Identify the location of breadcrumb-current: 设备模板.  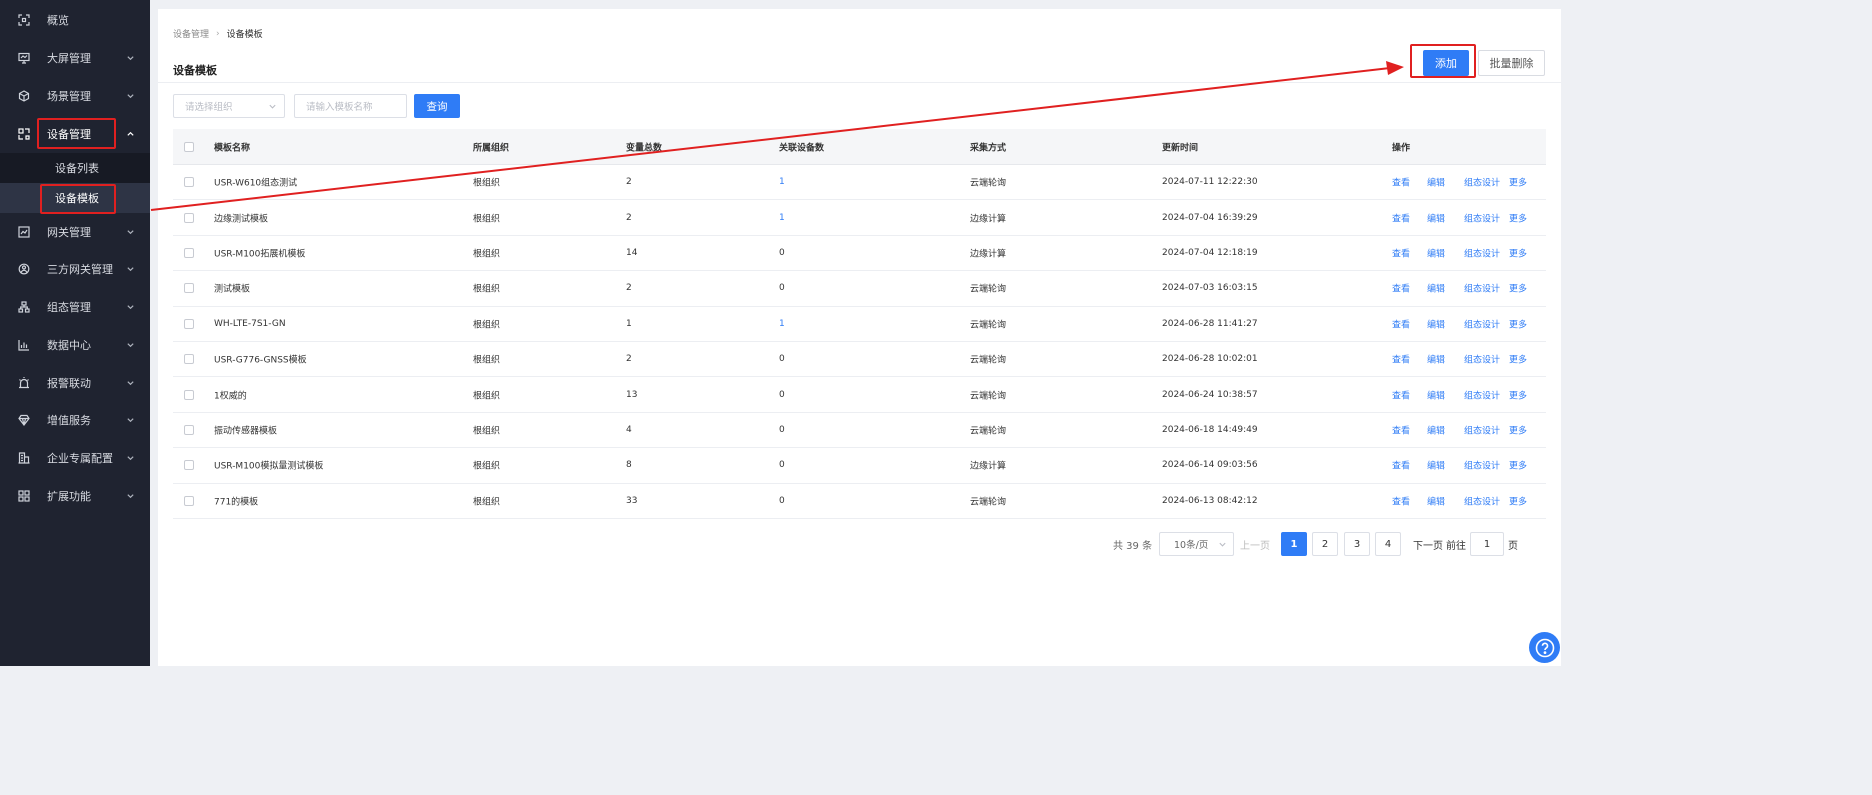
(244, 35).